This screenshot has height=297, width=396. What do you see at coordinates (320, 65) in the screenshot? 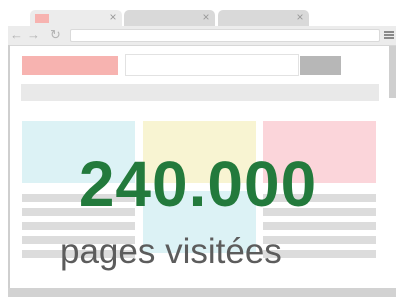
I see `search-button` at bounding box center [320, 65].